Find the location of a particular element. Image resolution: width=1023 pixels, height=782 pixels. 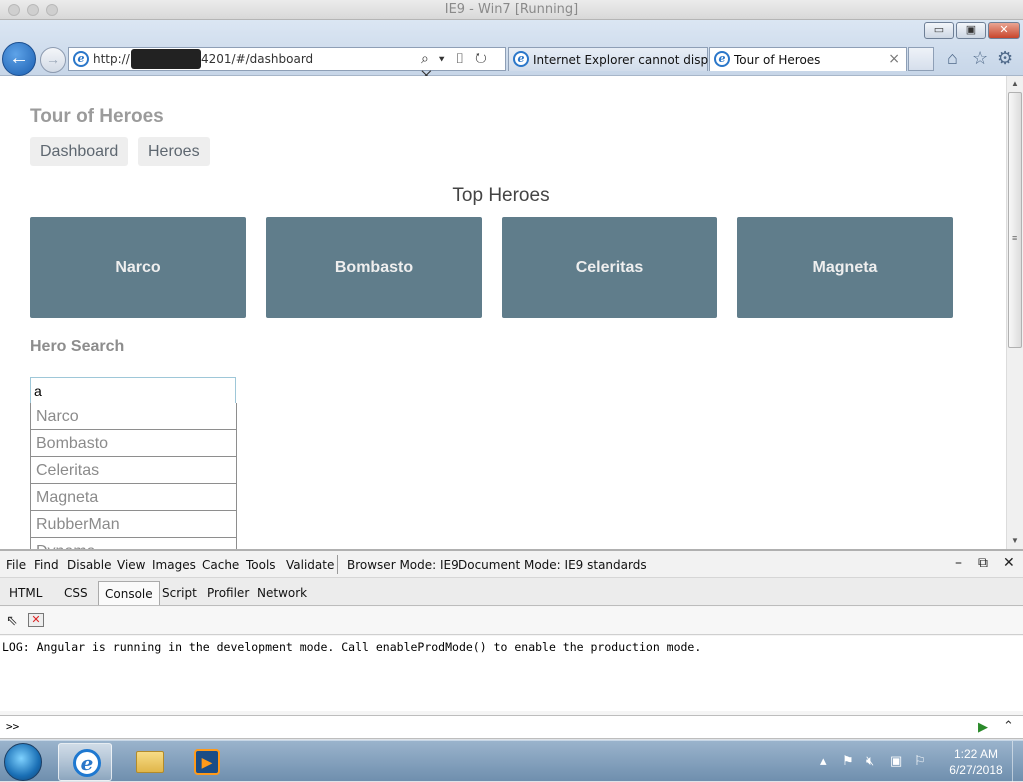

window-restore-button: ▣ is located at coordinates (971, 30).